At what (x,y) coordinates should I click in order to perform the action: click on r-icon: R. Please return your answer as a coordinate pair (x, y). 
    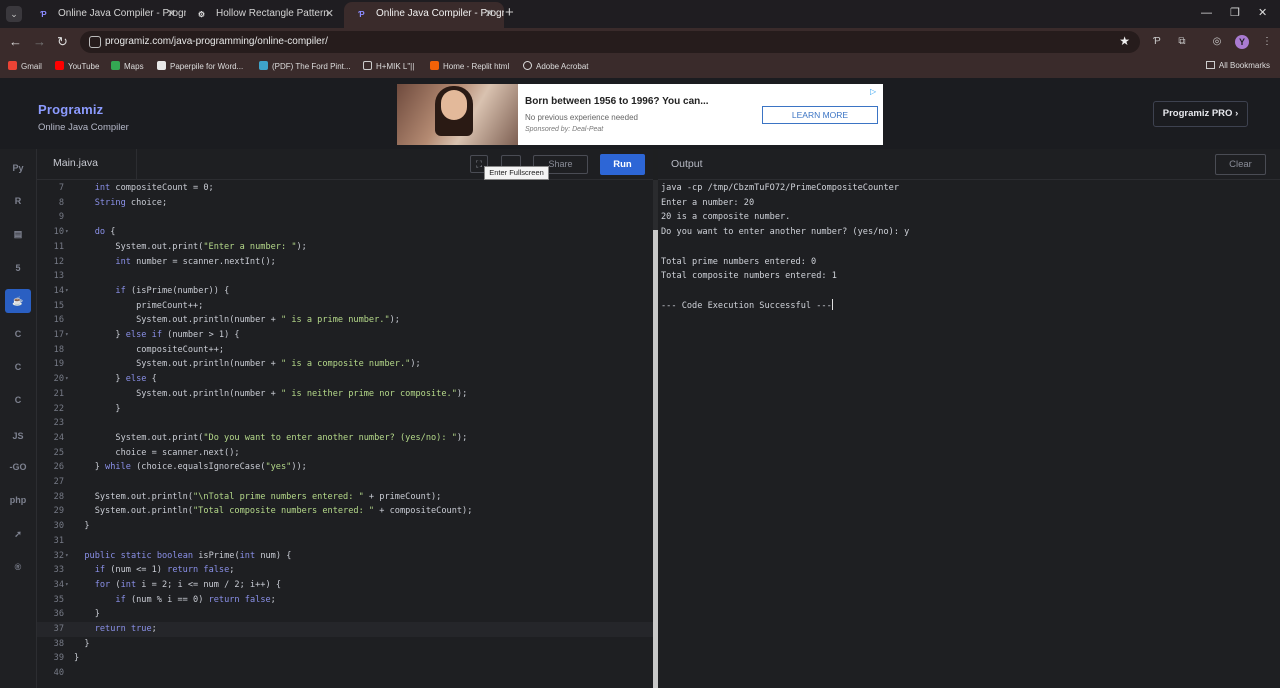
    Looking at the image, I should click on (18, 201).